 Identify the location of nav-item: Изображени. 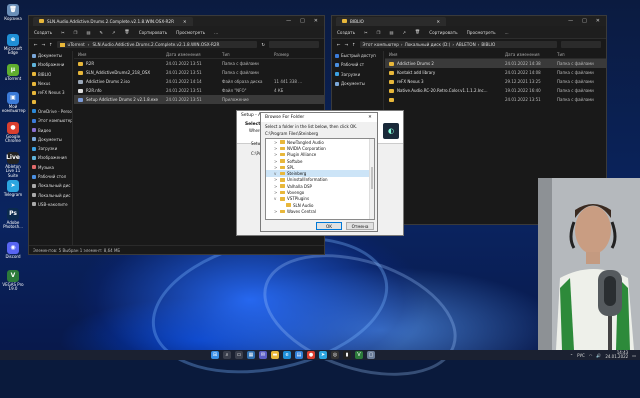
(50, 64).